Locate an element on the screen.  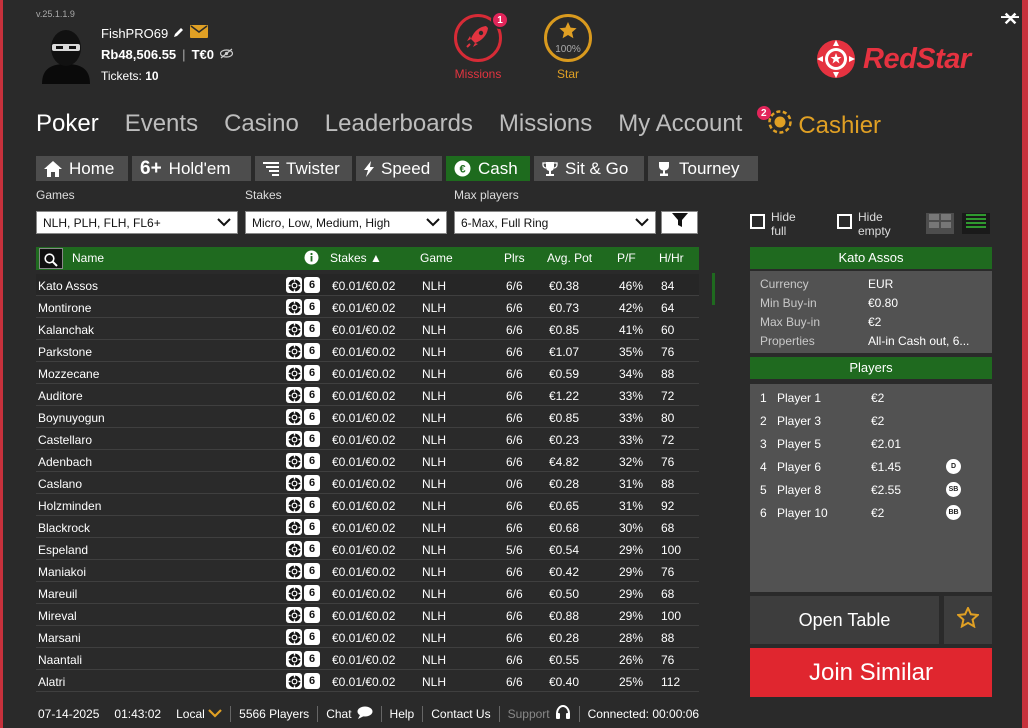
table-row: 6 Naantali €0.01/€0.02 NLH 6/6 €0.55 26% 76 is located at coordinates (367, 659).